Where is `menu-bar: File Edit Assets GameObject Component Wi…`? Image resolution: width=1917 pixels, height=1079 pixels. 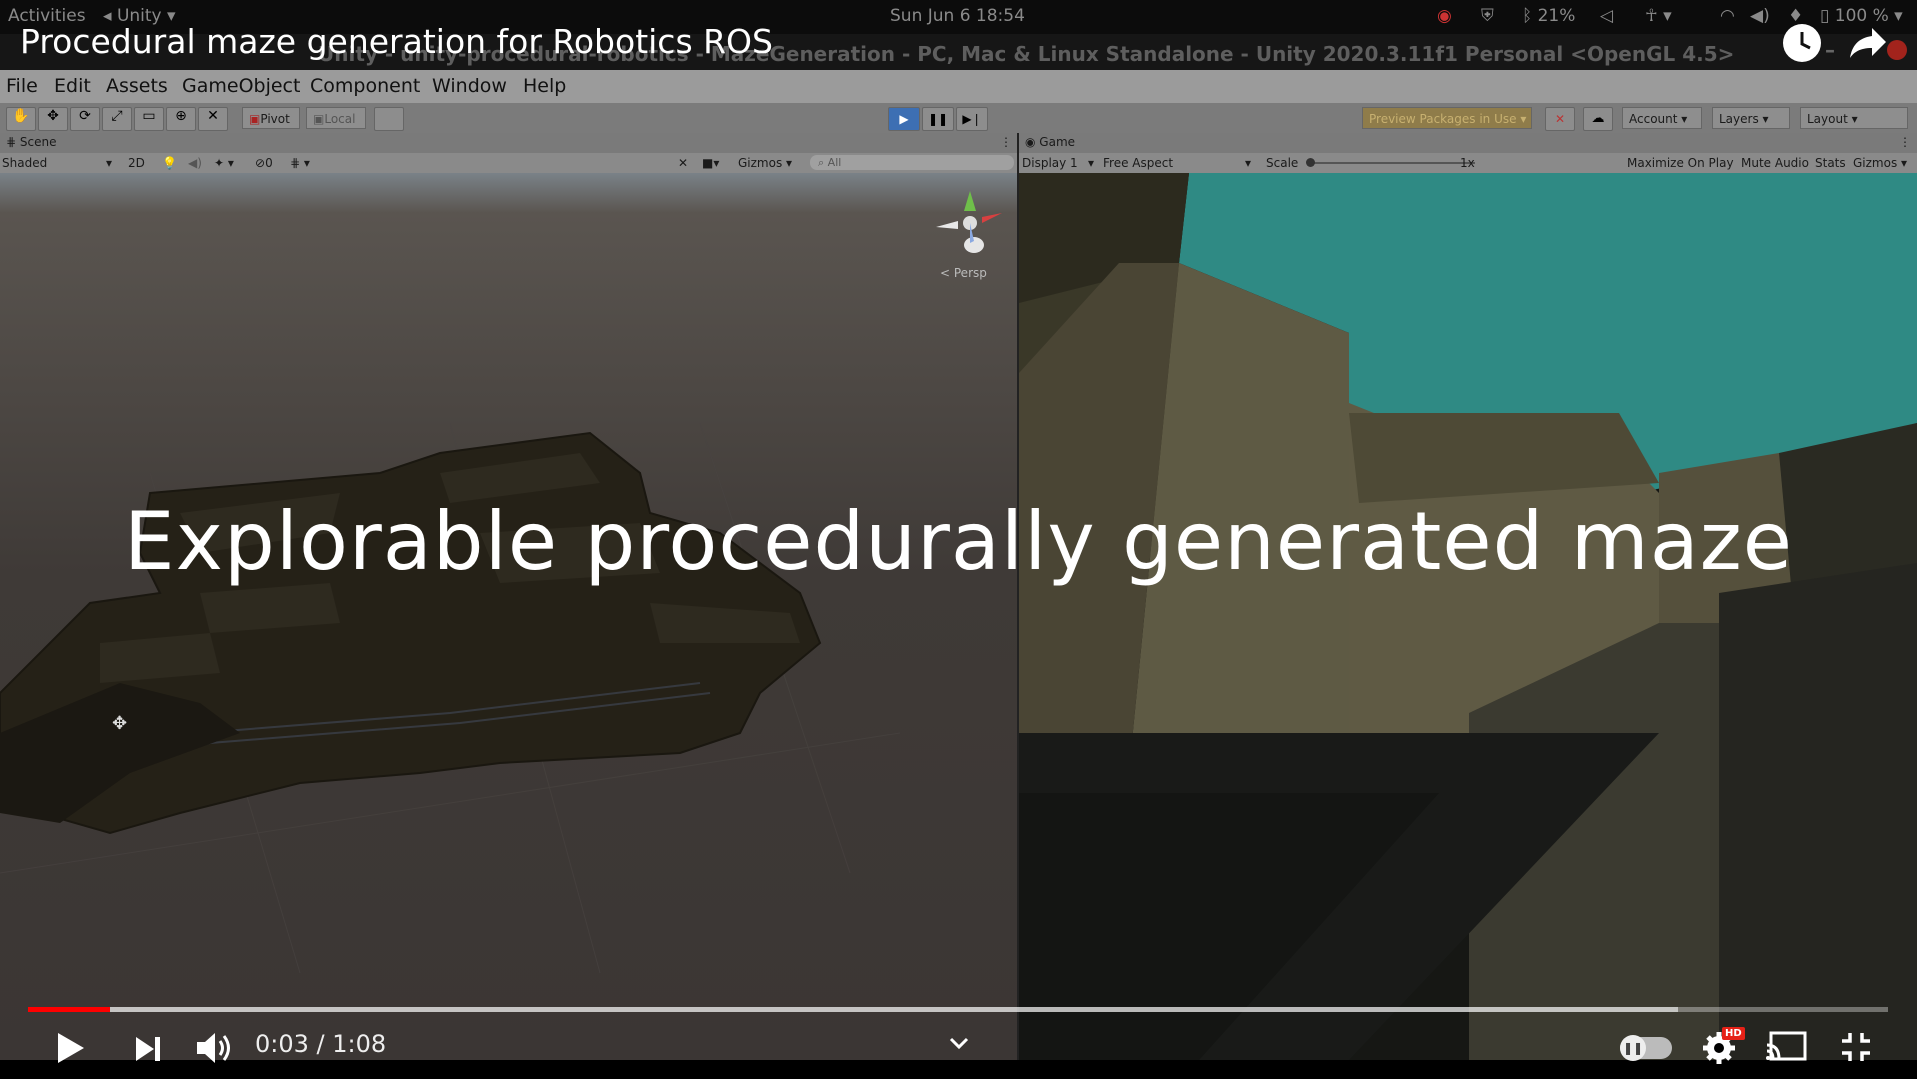
menu-bar: File Edit Assets GameObject Component Wi… is located at coordinates (958, 86).